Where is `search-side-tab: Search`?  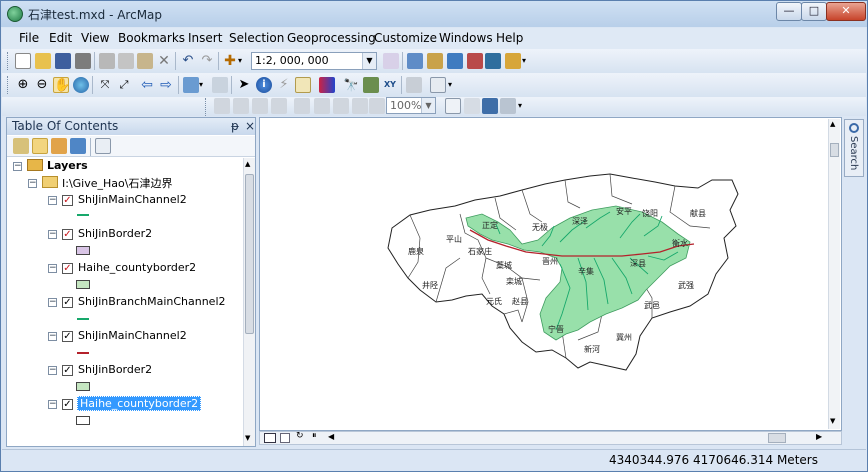
search-side-tab: Search is located at coordinates (854, 148).